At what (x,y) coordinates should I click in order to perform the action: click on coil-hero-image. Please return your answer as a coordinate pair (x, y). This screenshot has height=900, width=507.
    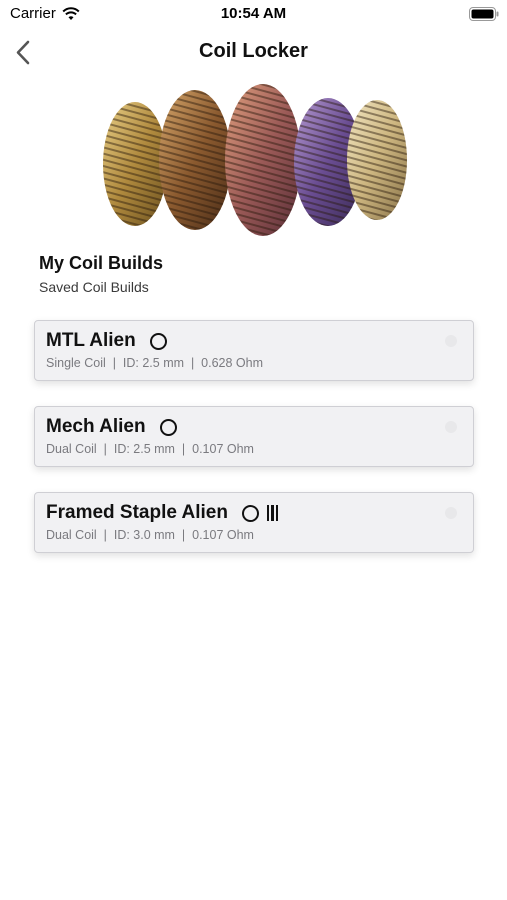
    Looking at the image, I should click on (255, 160).